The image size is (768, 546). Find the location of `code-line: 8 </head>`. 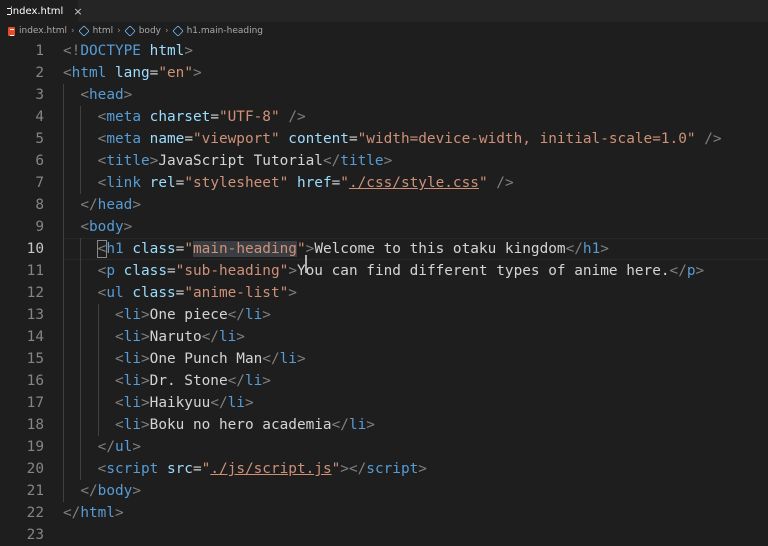

code-line: 8 </head> is located at coordinates (384, 205).